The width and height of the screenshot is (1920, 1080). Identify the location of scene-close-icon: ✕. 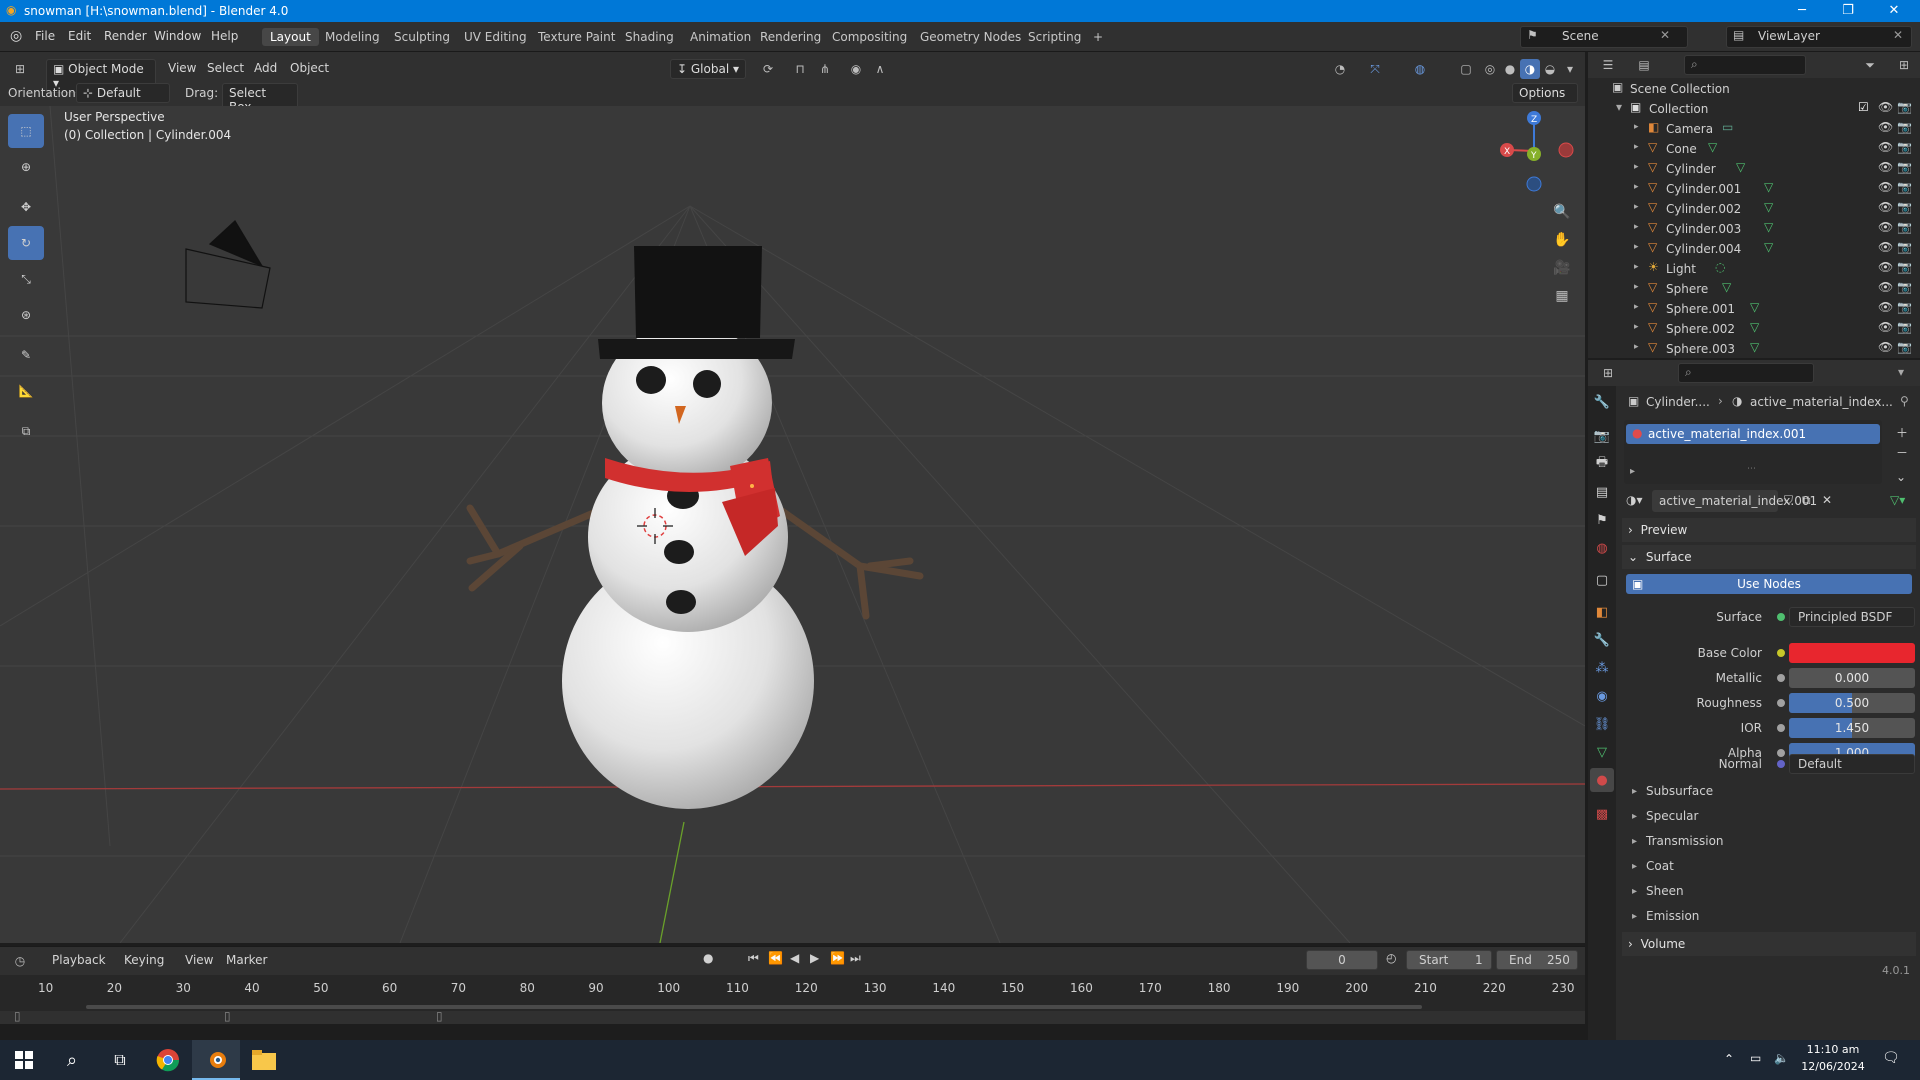
(1665, 35).